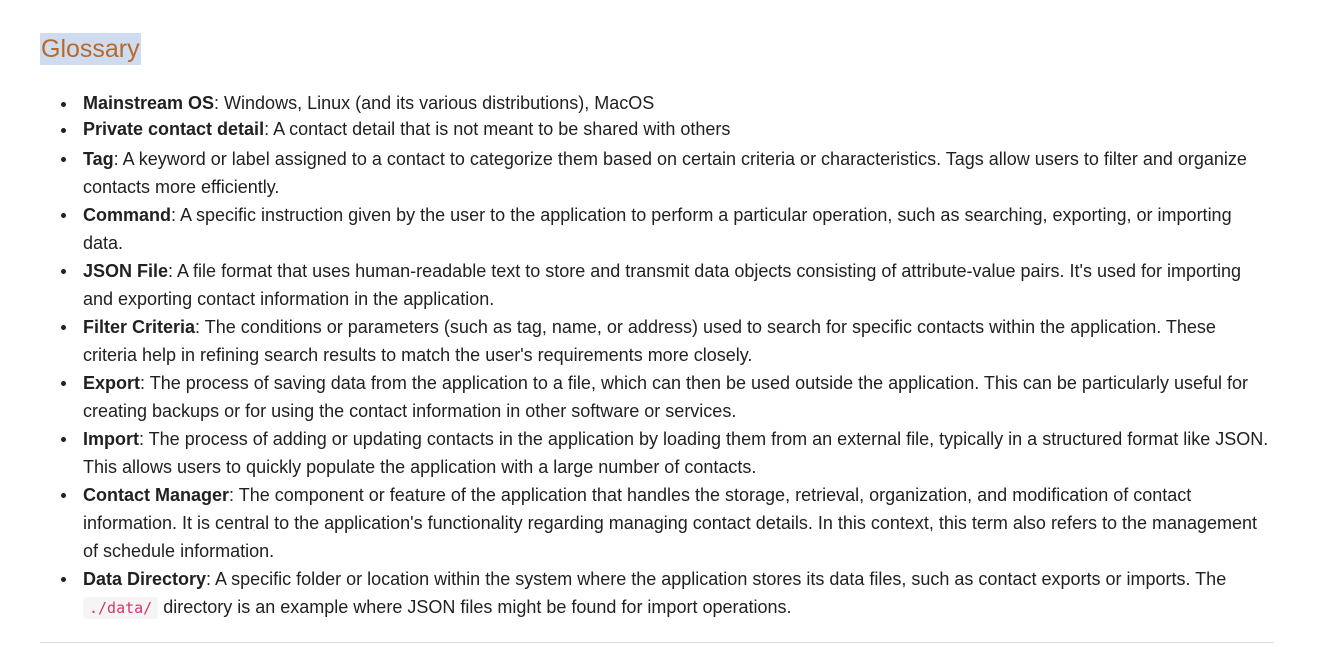  What do you see at coordinates (112, 383) in the screenshot?
I see `glossary-term: Export` at bounding box center [112, 383].